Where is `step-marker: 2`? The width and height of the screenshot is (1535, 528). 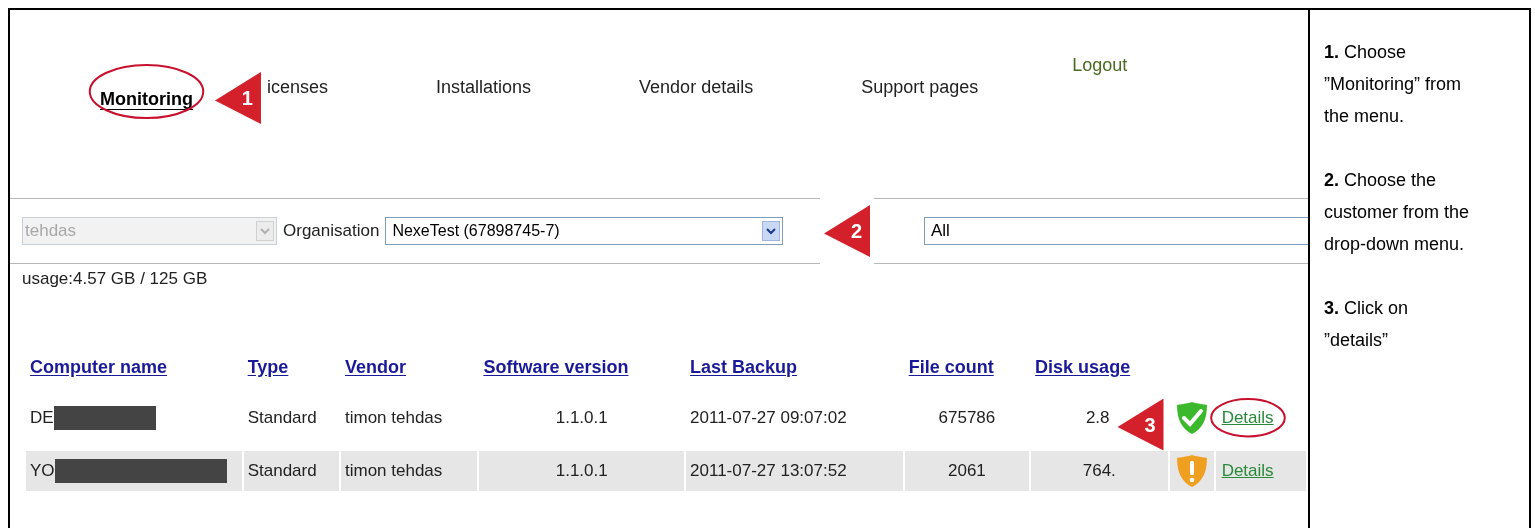
step-marker: 2 is located at coordinates (847, 231).